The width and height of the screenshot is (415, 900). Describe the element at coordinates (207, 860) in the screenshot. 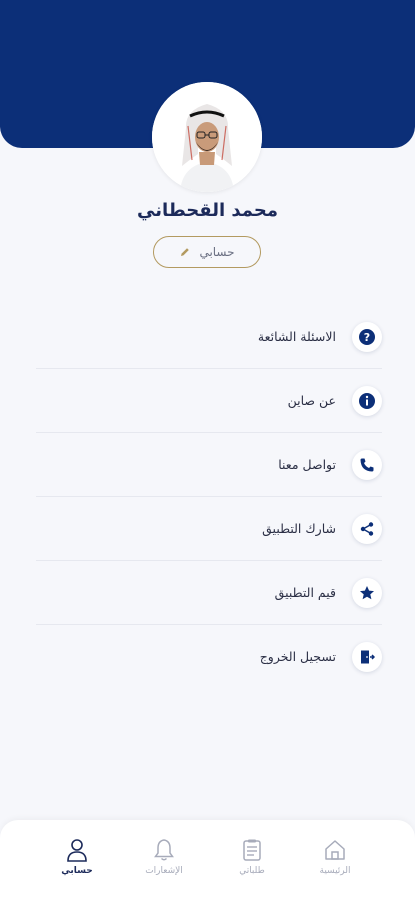

I see `bottom-tab-bar: حسابي الإشعارات طلباتي الرئيسية` at that location.